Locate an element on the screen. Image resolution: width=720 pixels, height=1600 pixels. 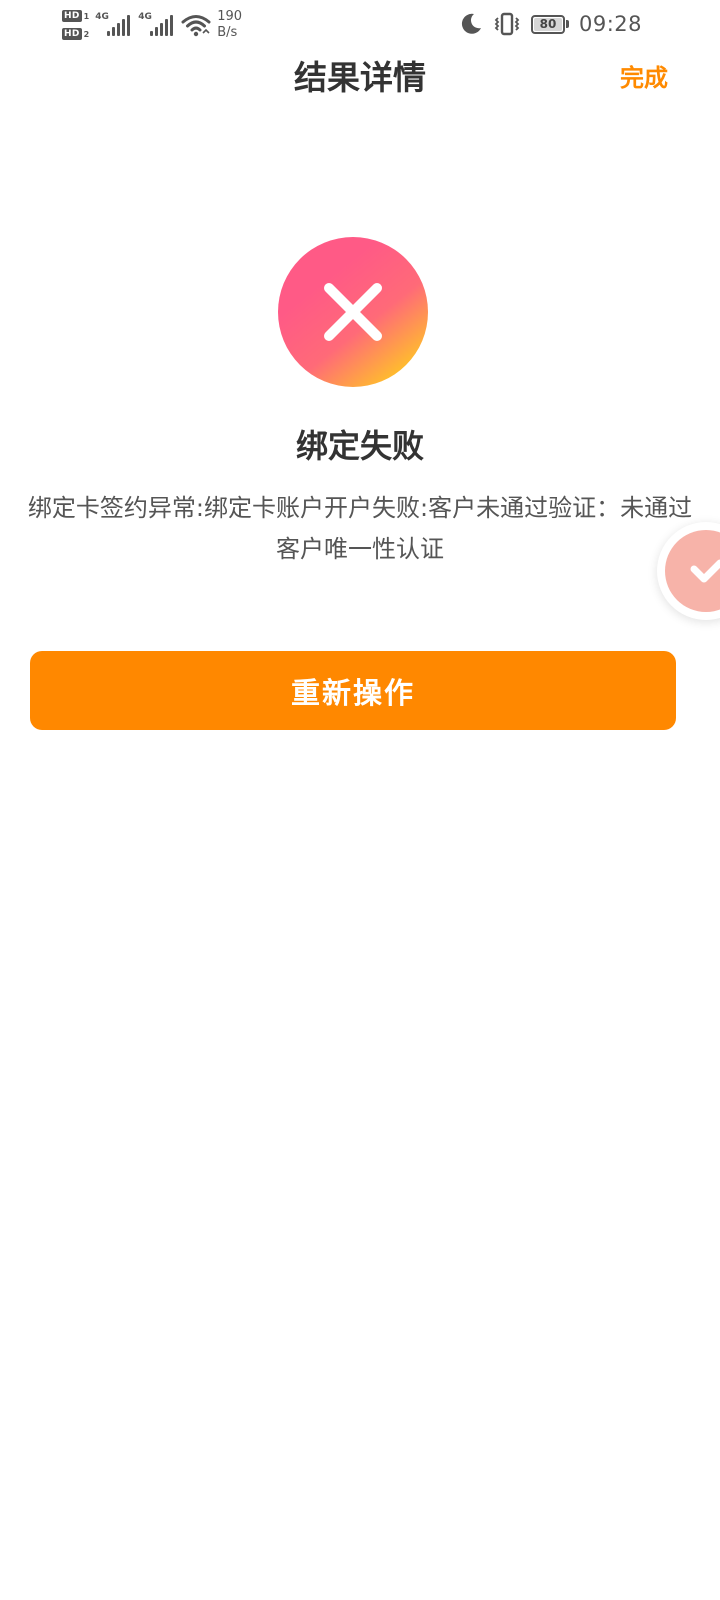
result-title: 绑定失败 is located at coordinates (359, 446).